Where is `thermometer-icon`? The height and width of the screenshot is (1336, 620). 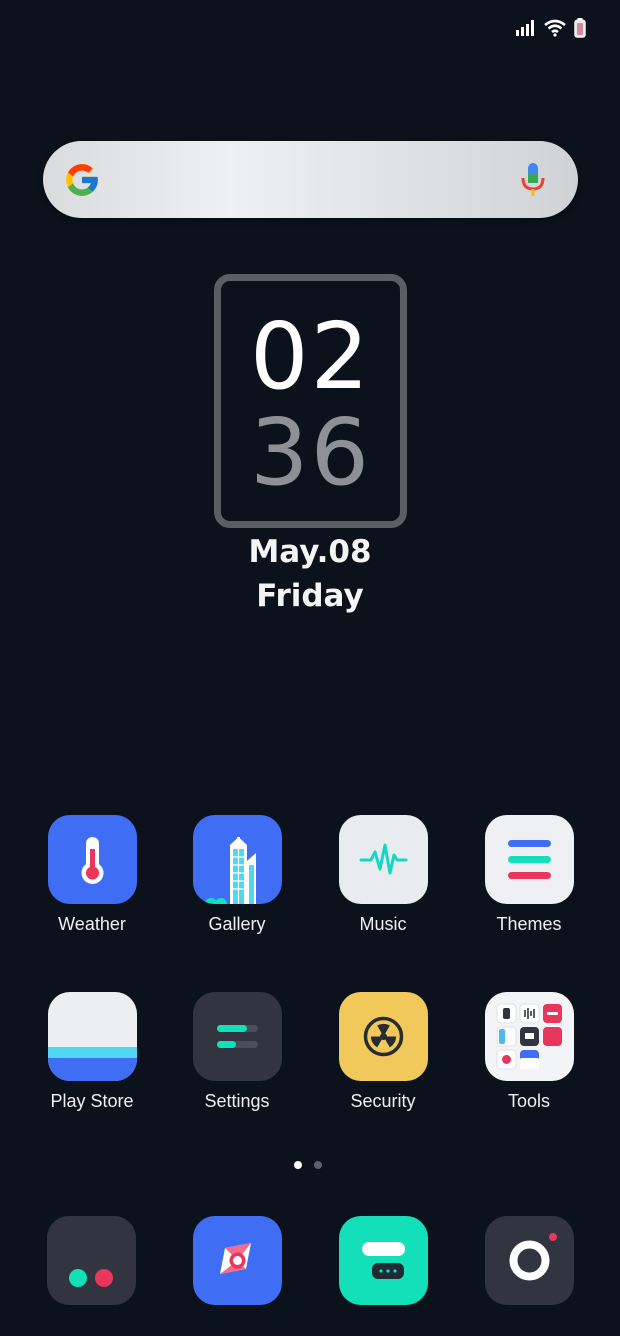
thermometer-icon is located at coordinates (92, 859).